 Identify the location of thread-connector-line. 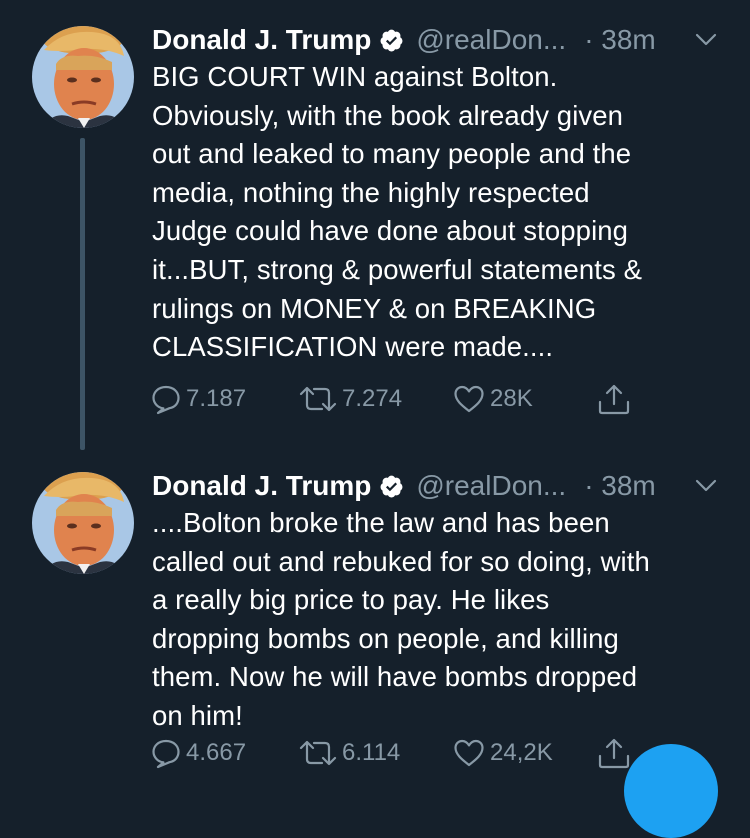
(82, 294).